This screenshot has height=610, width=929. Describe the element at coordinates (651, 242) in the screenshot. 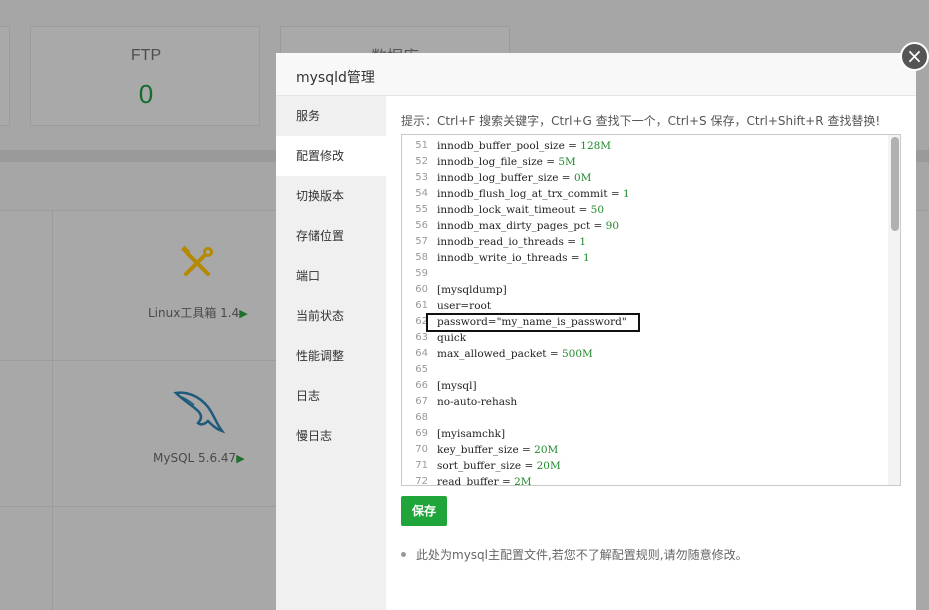

I see `code-line: 57 innodb_read_io_threads = 1` at that location.